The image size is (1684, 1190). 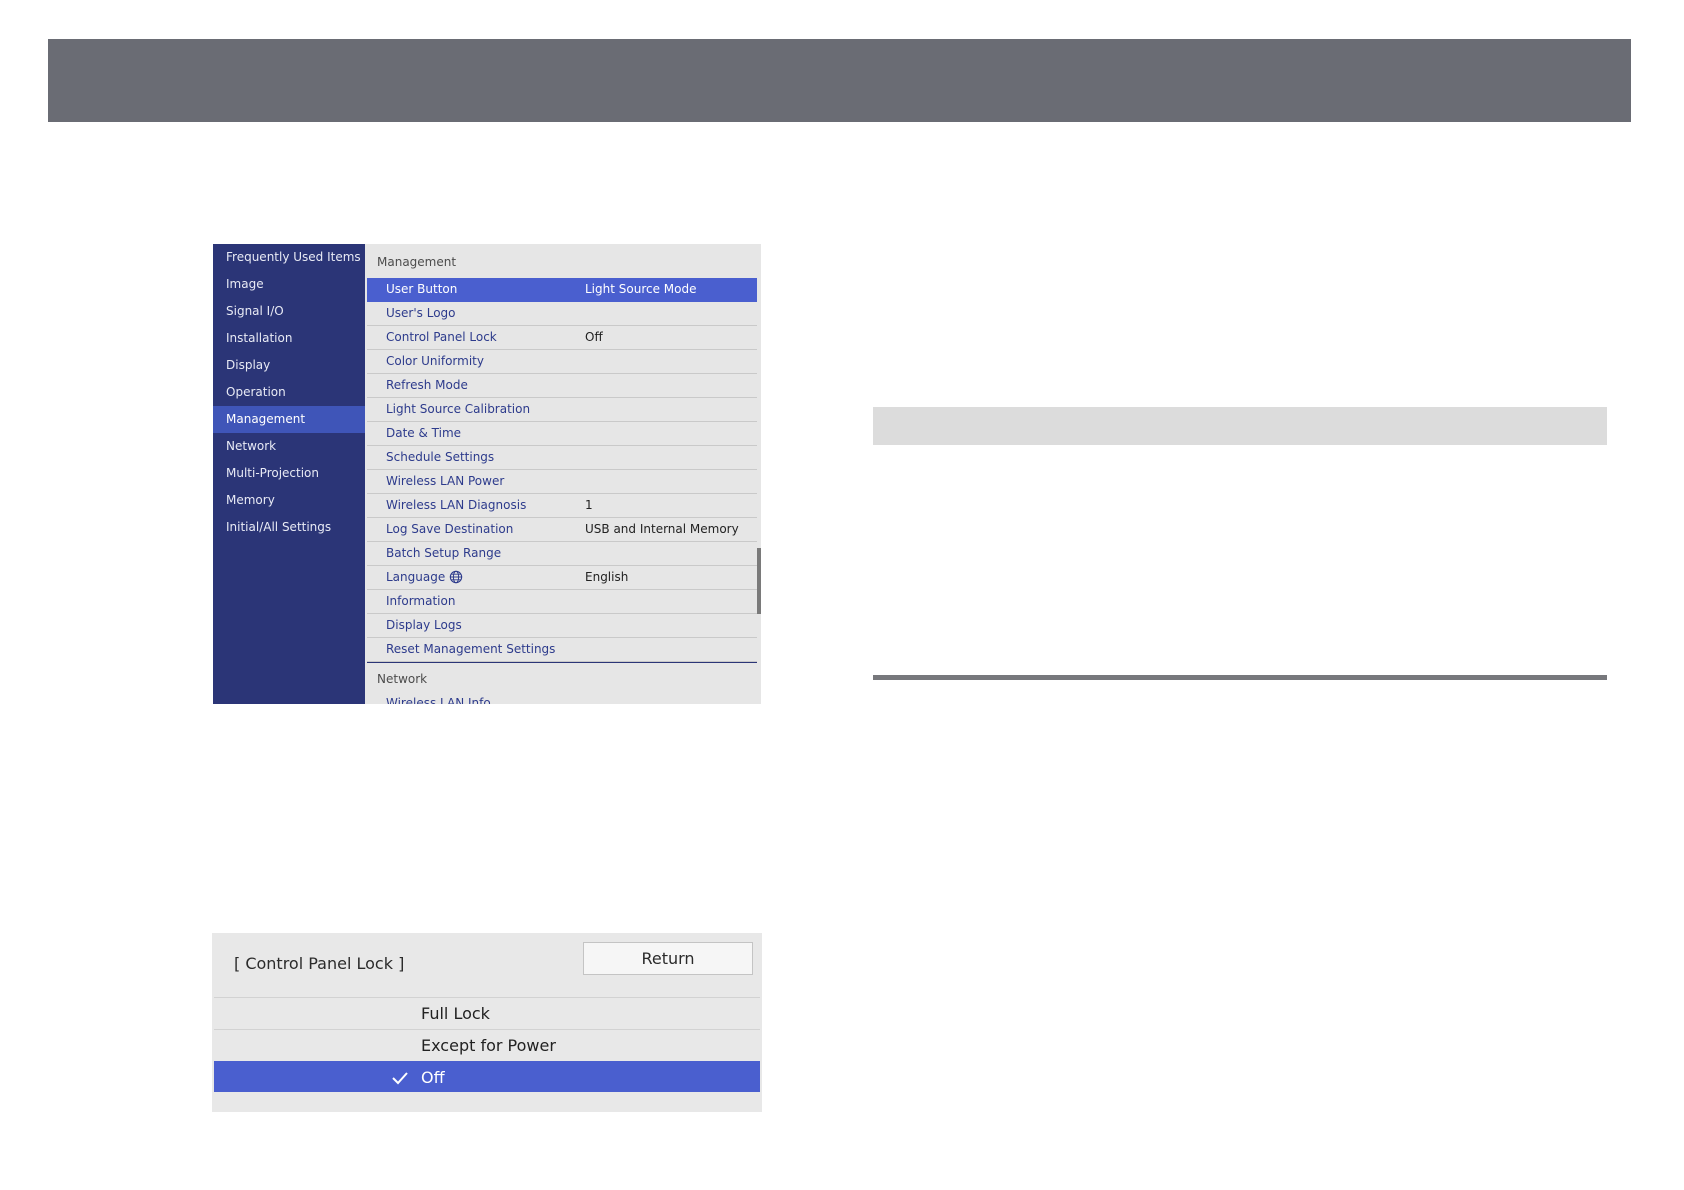 I want to click on sidebar-item-multi-projection: Multi-Projection, so click(x=289, y=473).